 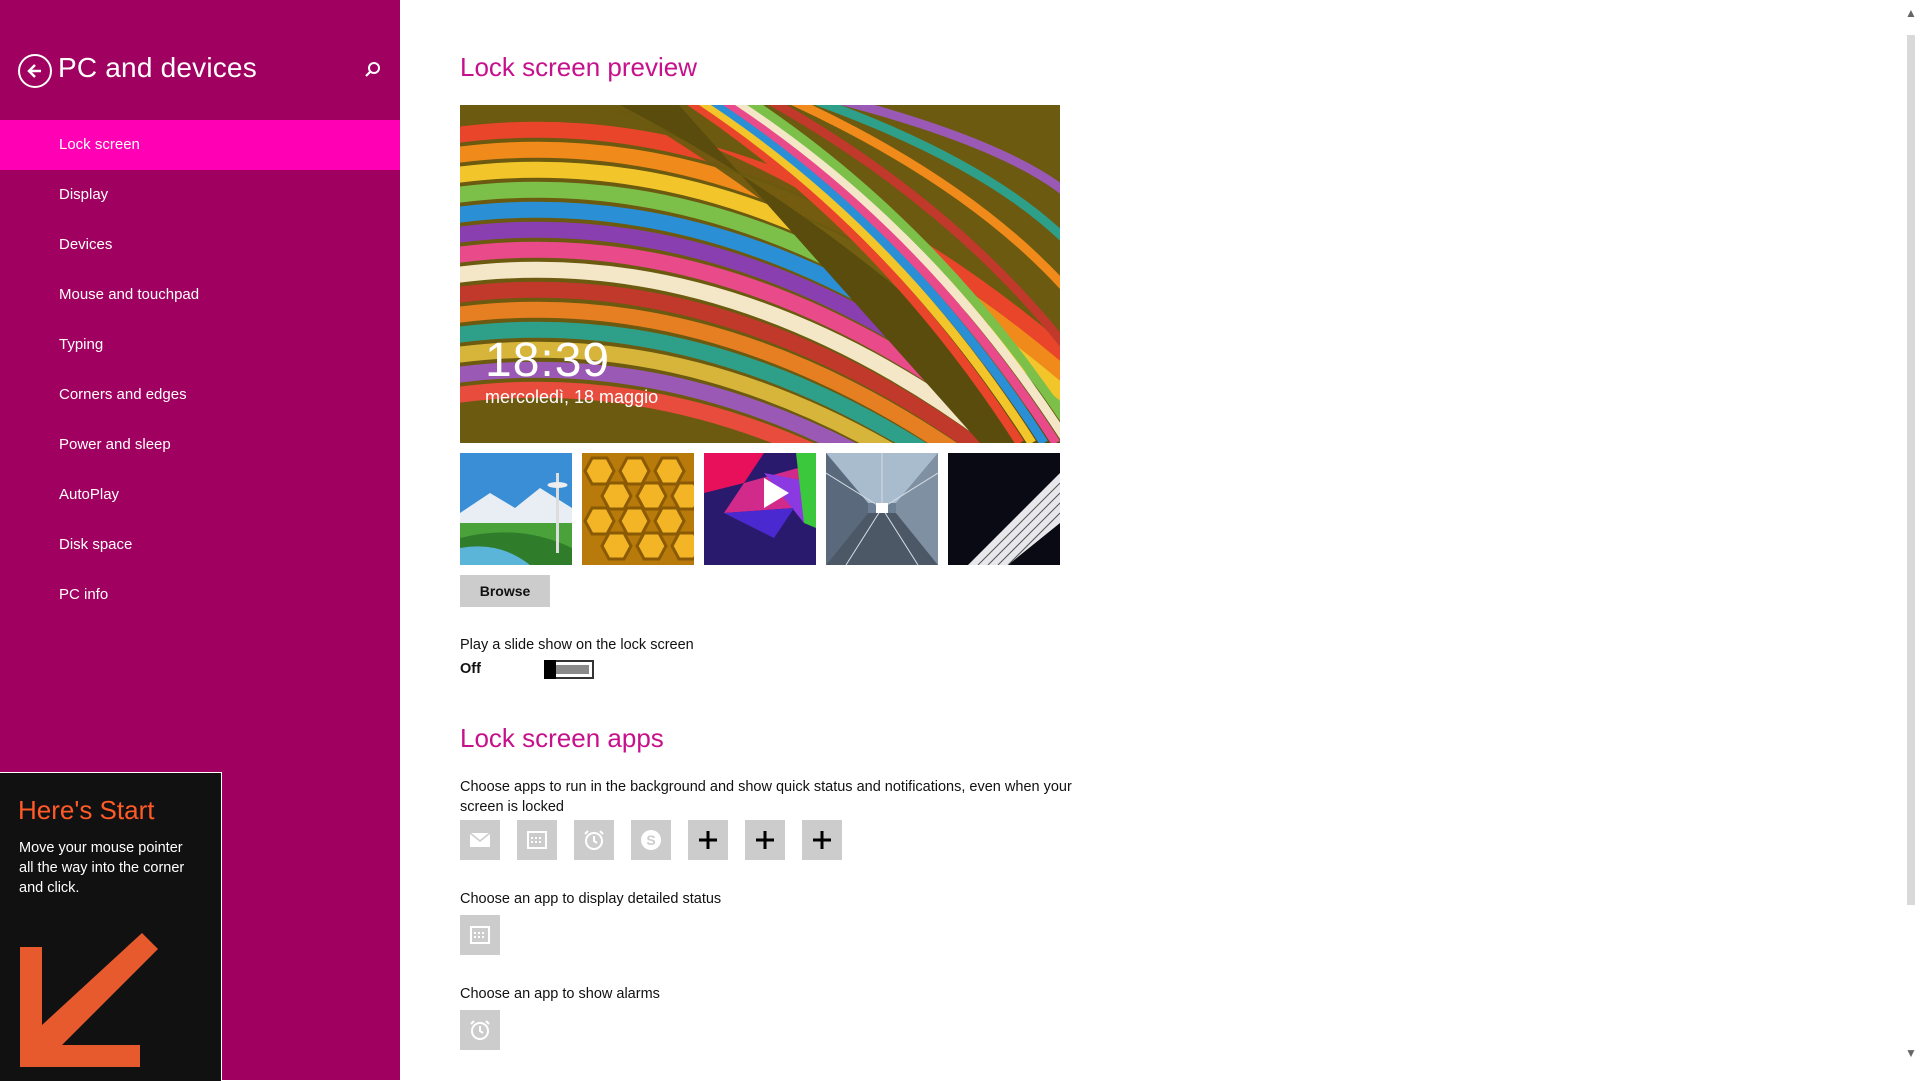 What do you see at coordinates (560, 994) in the screenshot?
I see `alarms-label: Choose an app to show alarms` at bounding box center [560, 994].